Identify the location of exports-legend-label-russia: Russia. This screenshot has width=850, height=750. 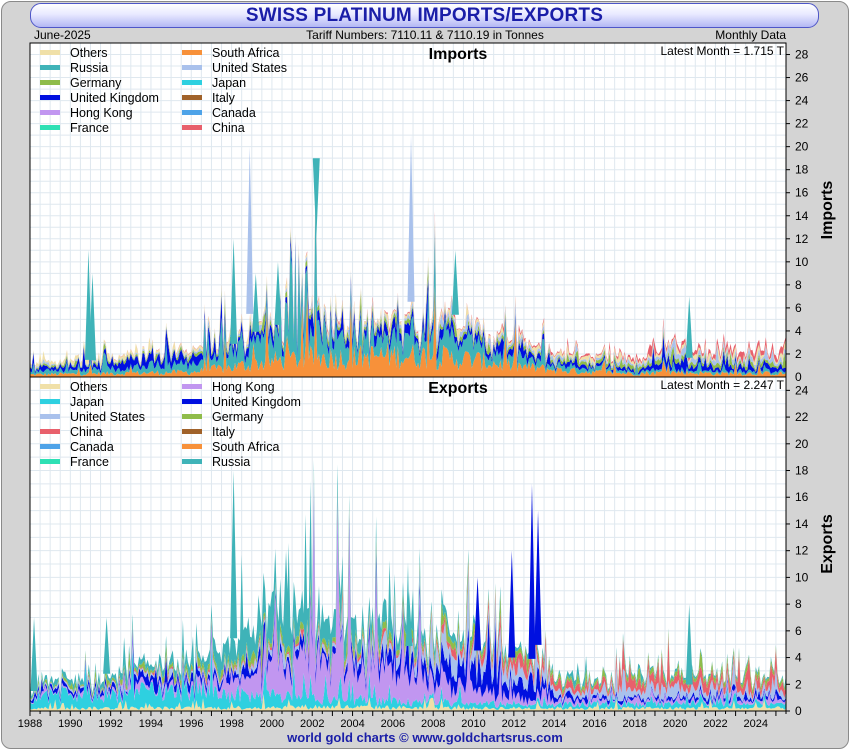
(231, 462).